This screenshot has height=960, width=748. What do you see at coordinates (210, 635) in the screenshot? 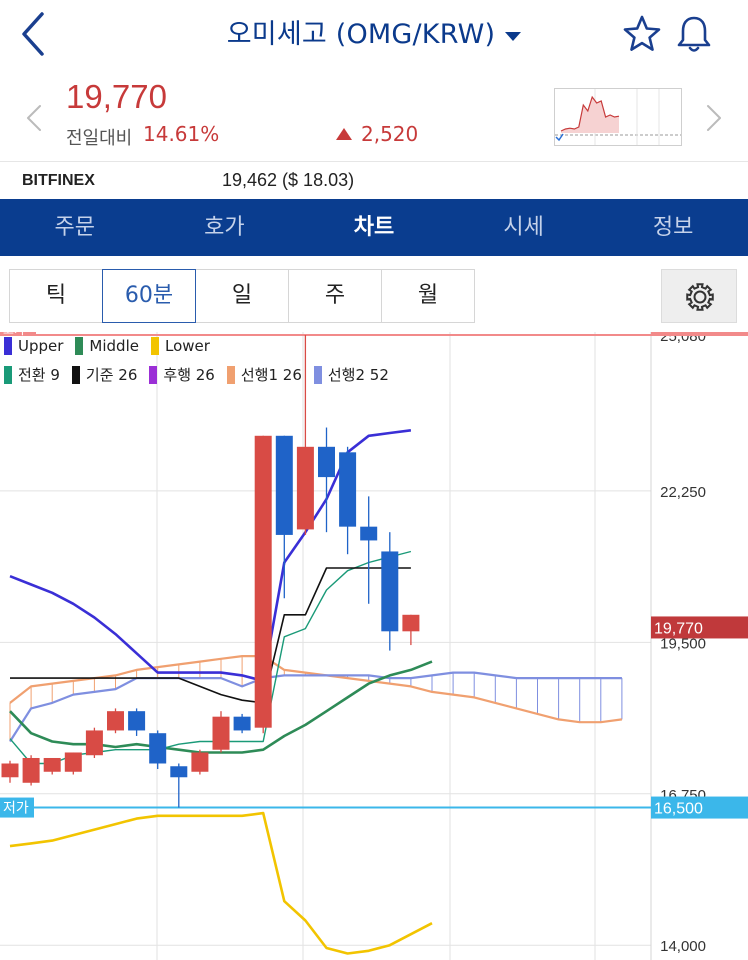
I see `base-line` at bounding box center [210, 635].